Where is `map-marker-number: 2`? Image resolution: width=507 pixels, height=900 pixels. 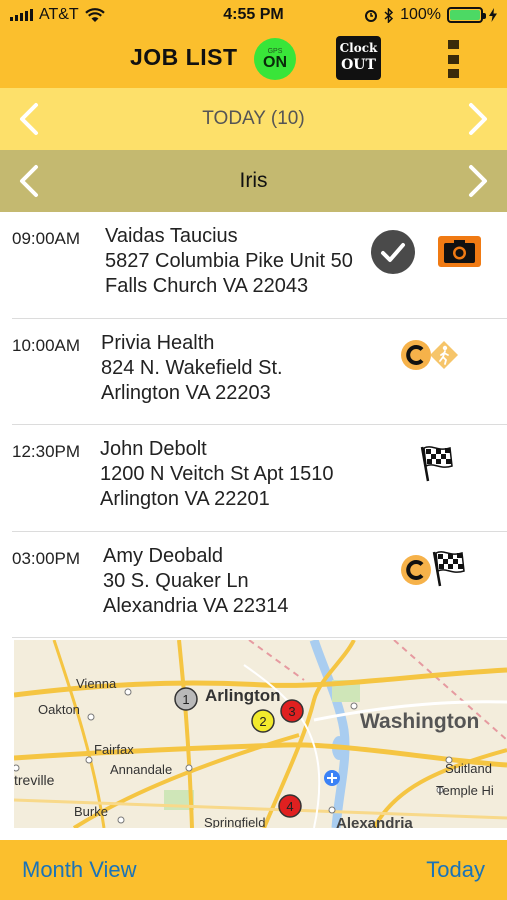
map-marker-number: 2 is located at coordinates (262, 721).